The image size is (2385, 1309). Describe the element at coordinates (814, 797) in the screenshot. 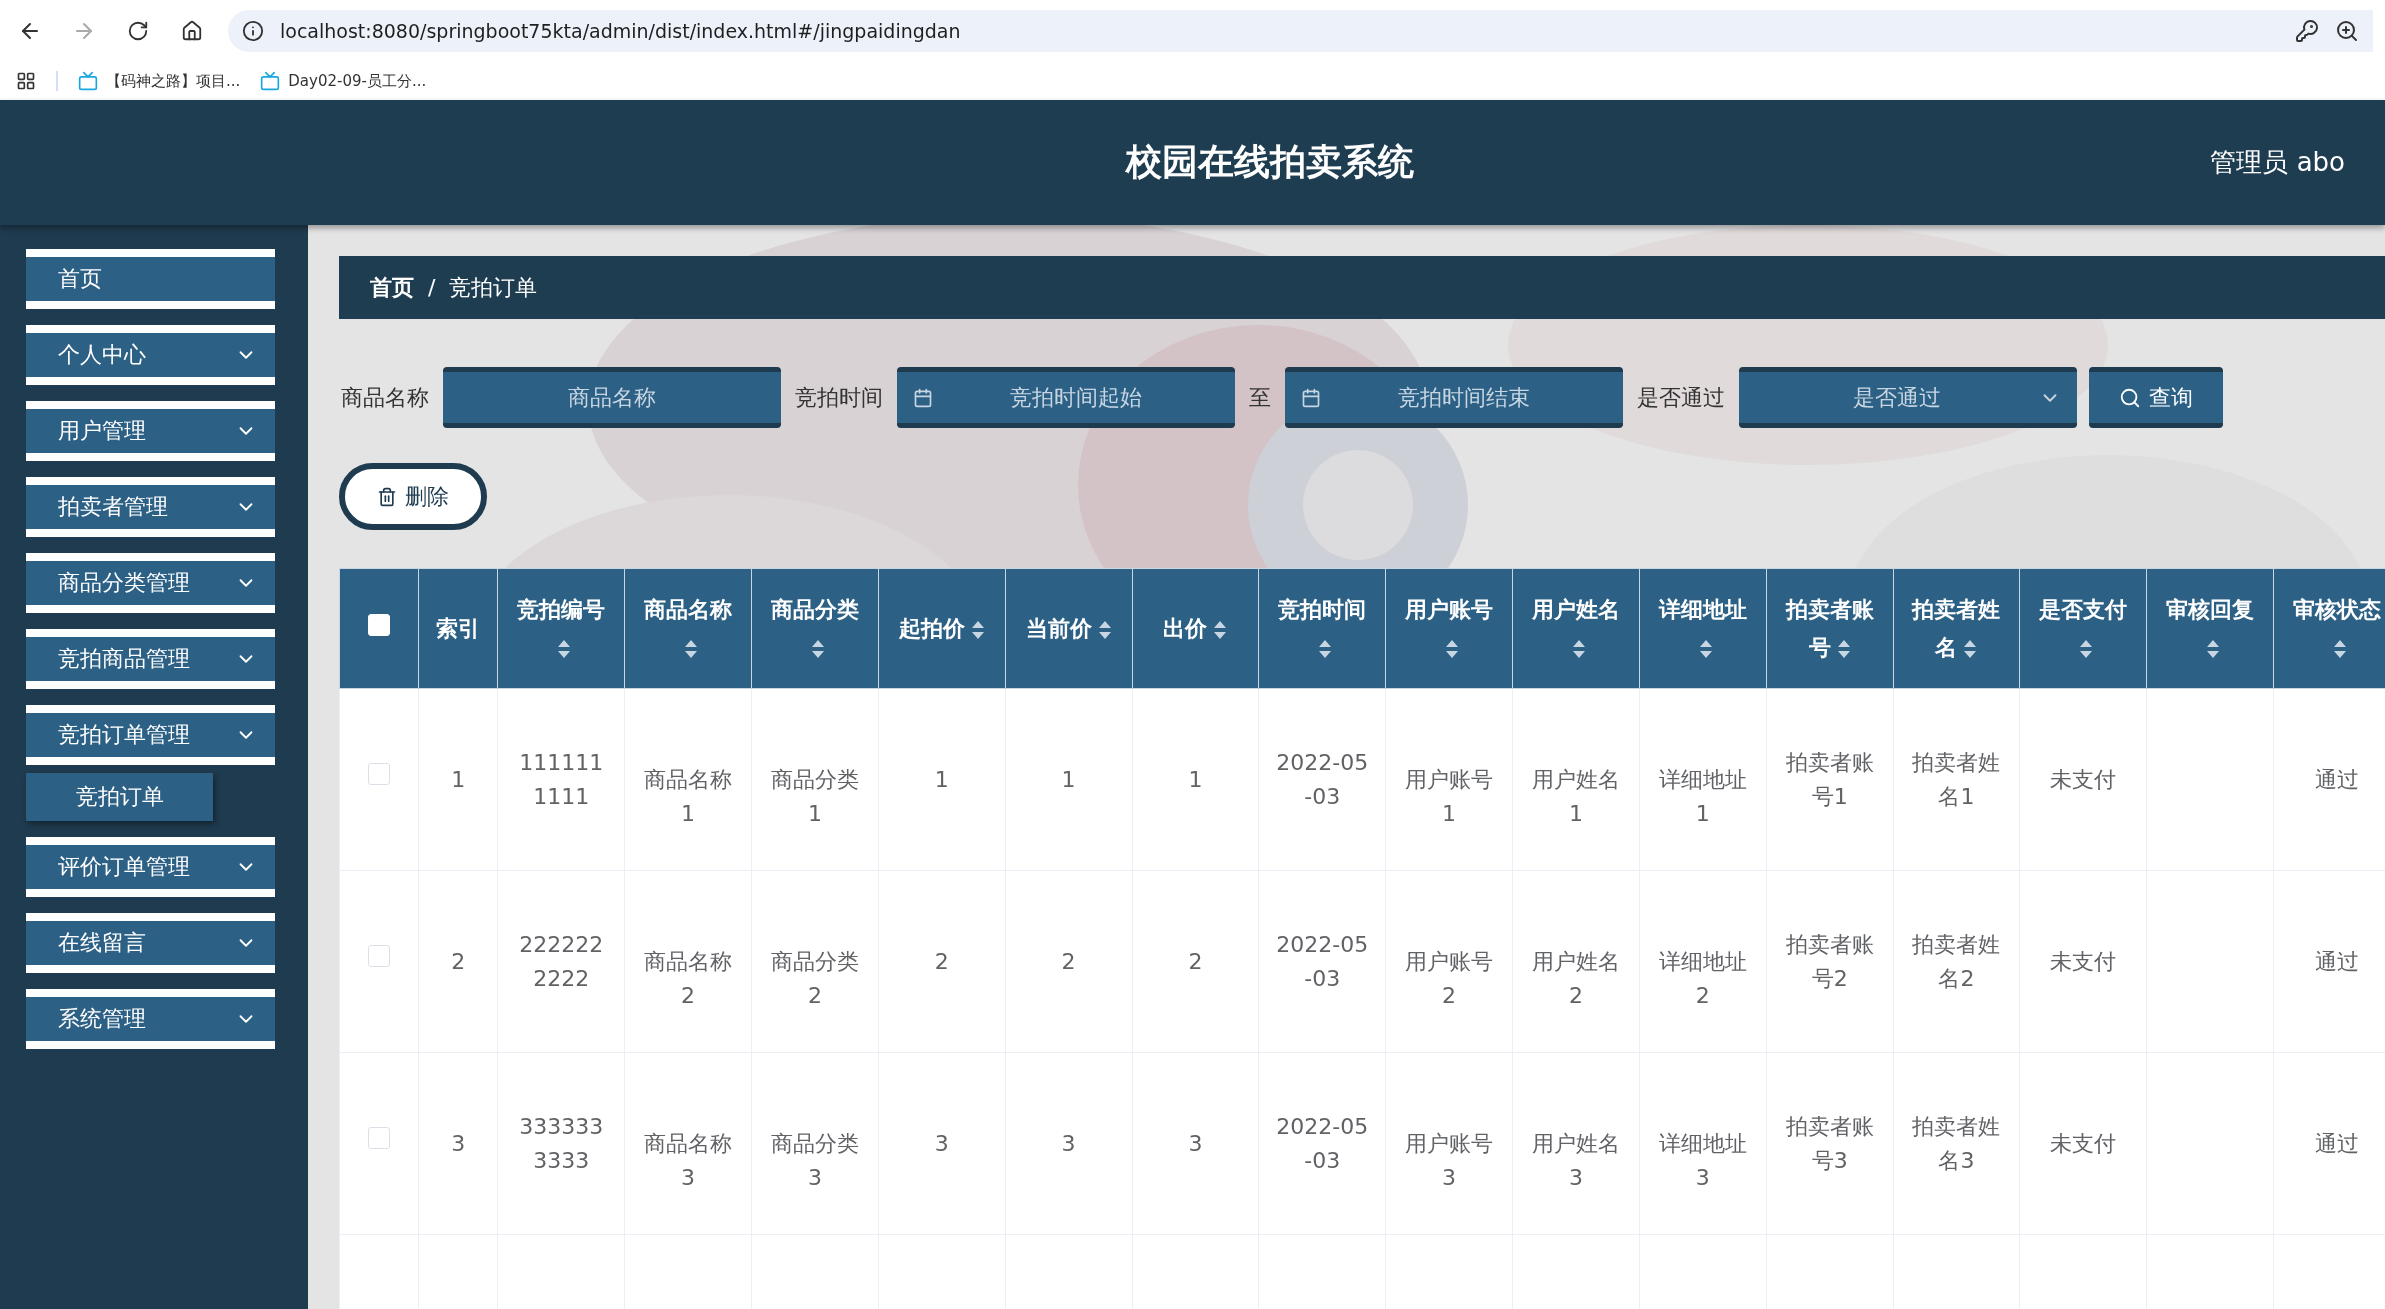

I see `table-cell-text: 商品分类1` at that location.